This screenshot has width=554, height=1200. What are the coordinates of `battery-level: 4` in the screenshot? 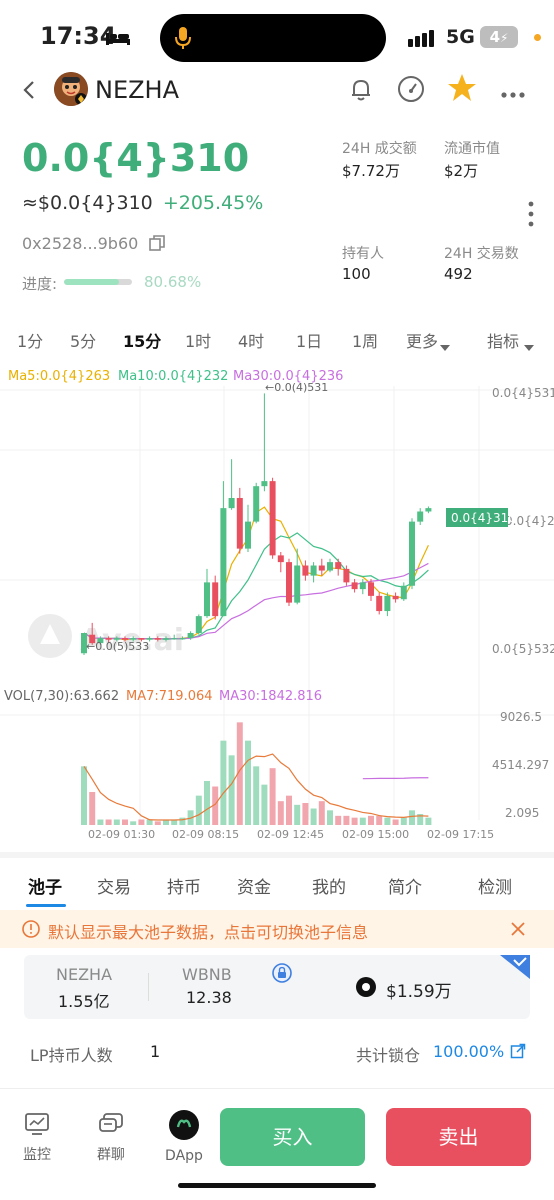 It's located at (494, 37).